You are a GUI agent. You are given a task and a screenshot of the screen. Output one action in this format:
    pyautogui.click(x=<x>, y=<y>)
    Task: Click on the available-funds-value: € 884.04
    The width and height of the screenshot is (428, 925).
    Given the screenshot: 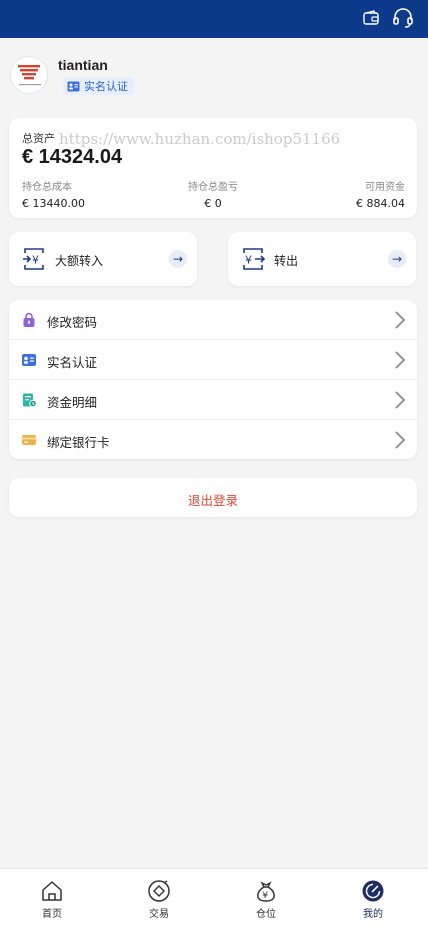 What is the action you would take?
    pyautogui.click(x=380, y=203)
    